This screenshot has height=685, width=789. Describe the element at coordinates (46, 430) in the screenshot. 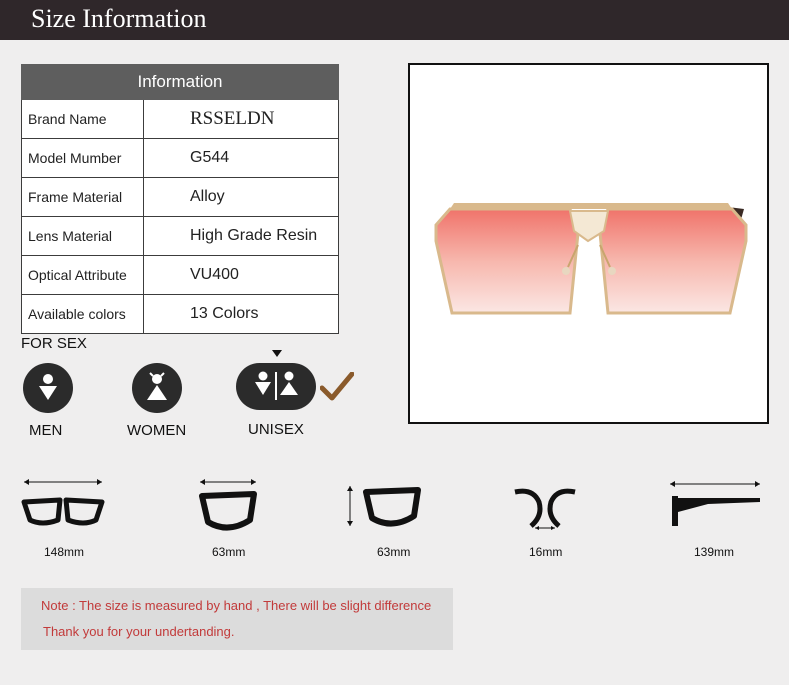

I see `sex-label-men: MEN` at that location.